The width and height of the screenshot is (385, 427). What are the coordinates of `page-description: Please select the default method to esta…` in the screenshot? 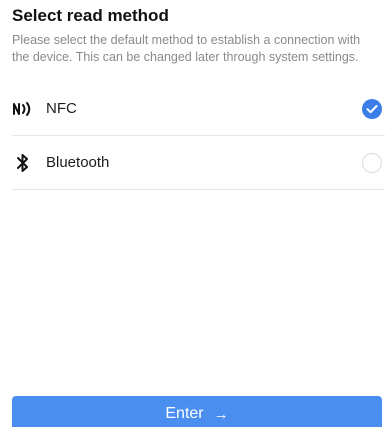 It's located at (186, 48).